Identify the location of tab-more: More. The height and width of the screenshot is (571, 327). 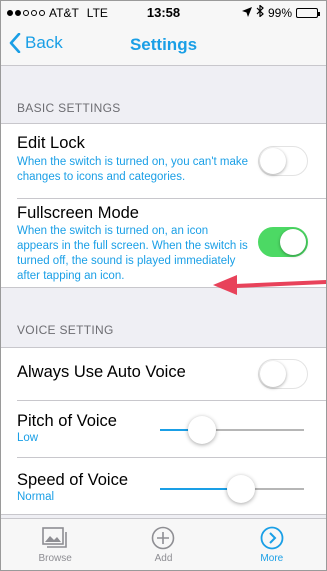
(272, 544).